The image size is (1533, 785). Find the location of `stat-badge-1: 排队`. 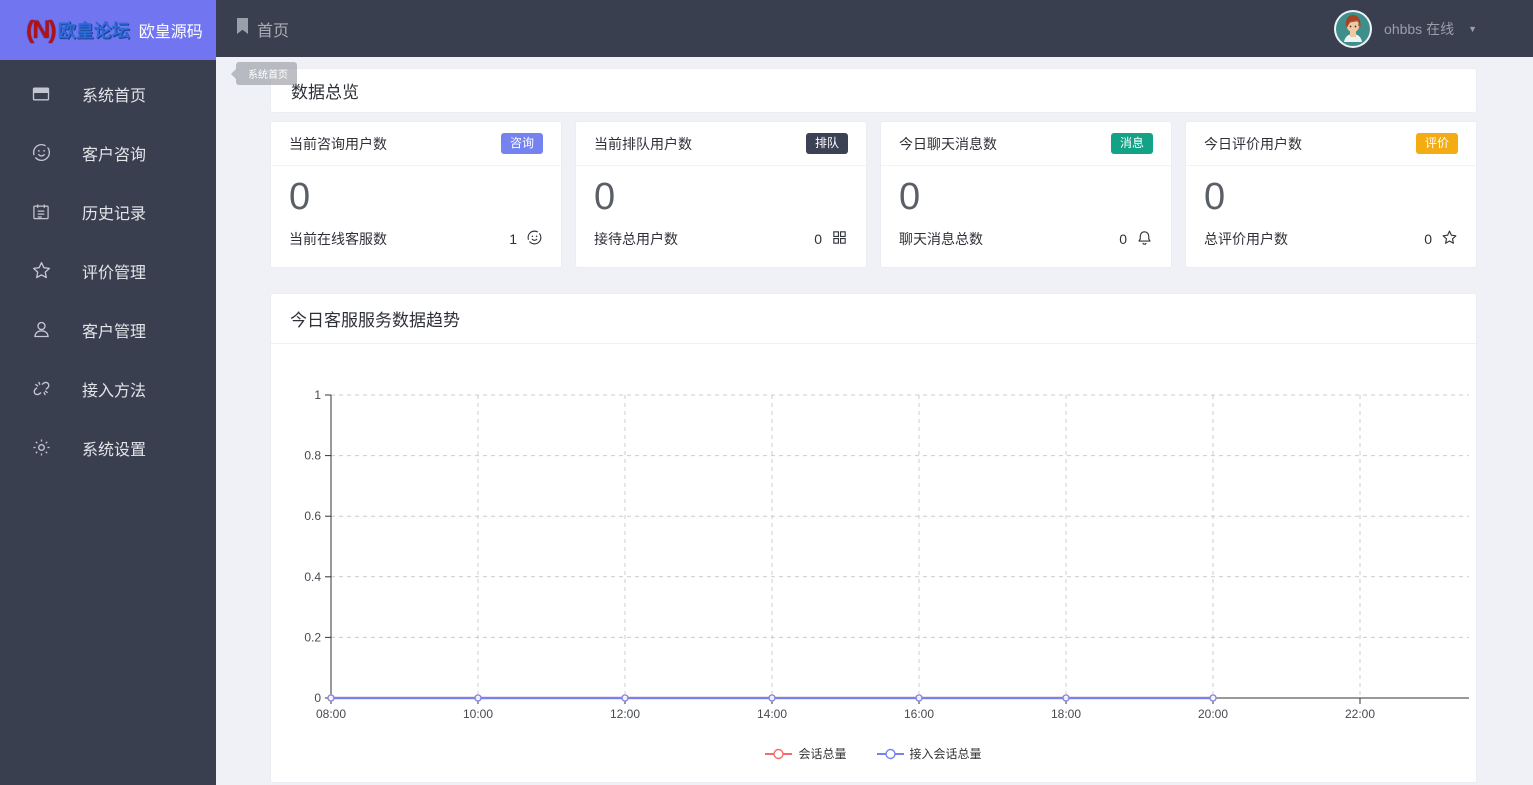

stat-badge-1: 排队 is located at coordinates (826, 143).